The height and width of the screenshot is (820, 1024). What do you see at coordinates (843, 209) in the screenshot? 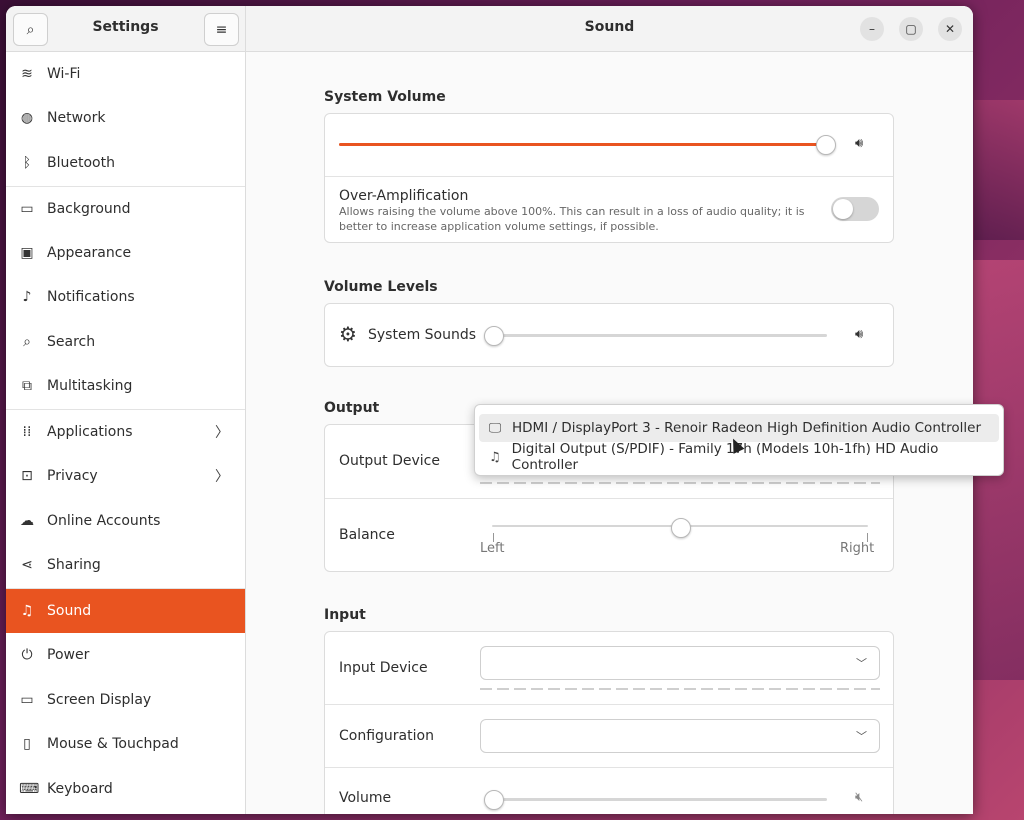
I see `toggle-knob` at bounding box center [843, 209].